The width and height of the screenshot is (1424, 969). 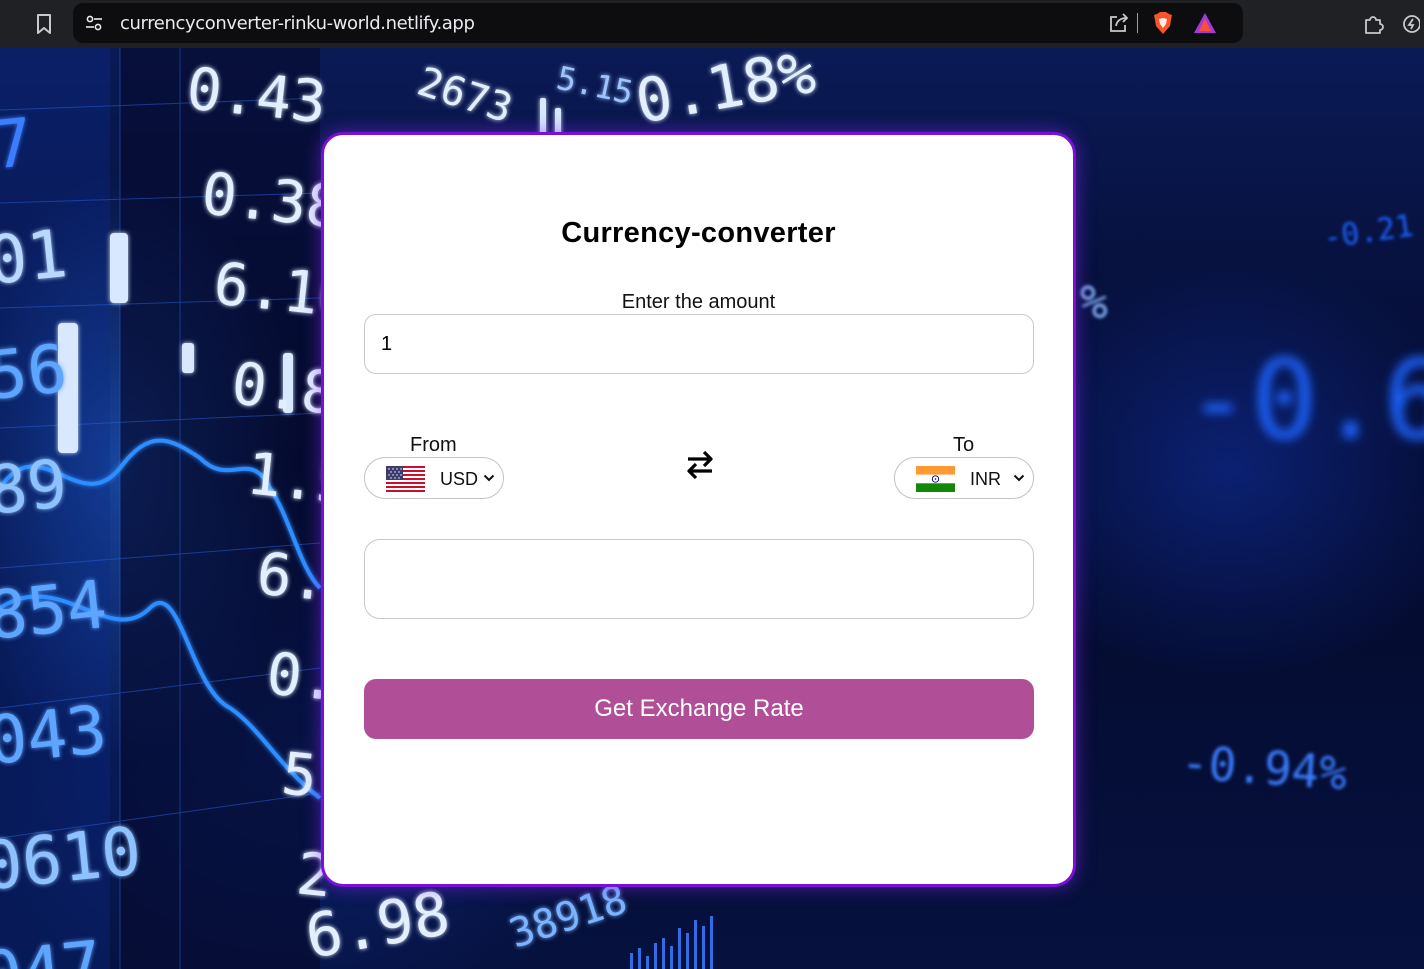 I want to click on ticker-number: 0.43, so click(x=257, y=95).